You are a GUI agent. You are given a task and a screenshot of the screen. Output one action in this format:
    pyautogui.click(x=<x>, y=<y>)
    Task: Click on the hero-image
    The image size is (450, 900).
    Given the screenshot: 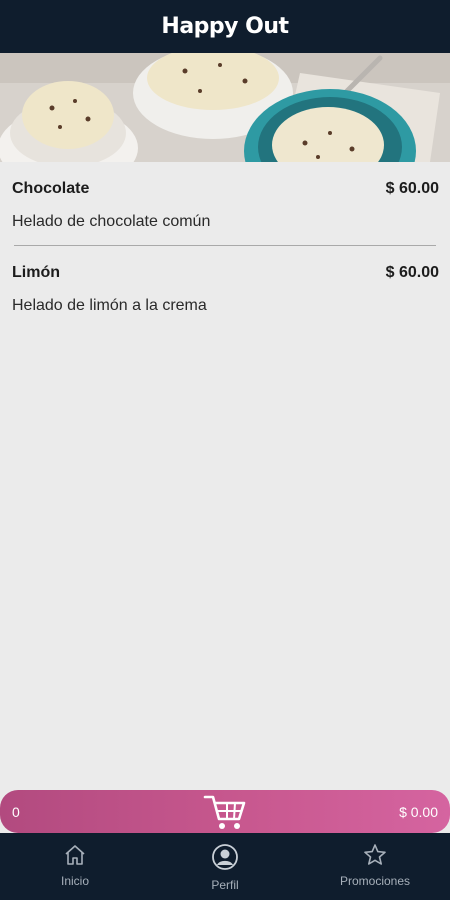 What is the action you would take?
    pyautogui.click(x=225, y=107)
    